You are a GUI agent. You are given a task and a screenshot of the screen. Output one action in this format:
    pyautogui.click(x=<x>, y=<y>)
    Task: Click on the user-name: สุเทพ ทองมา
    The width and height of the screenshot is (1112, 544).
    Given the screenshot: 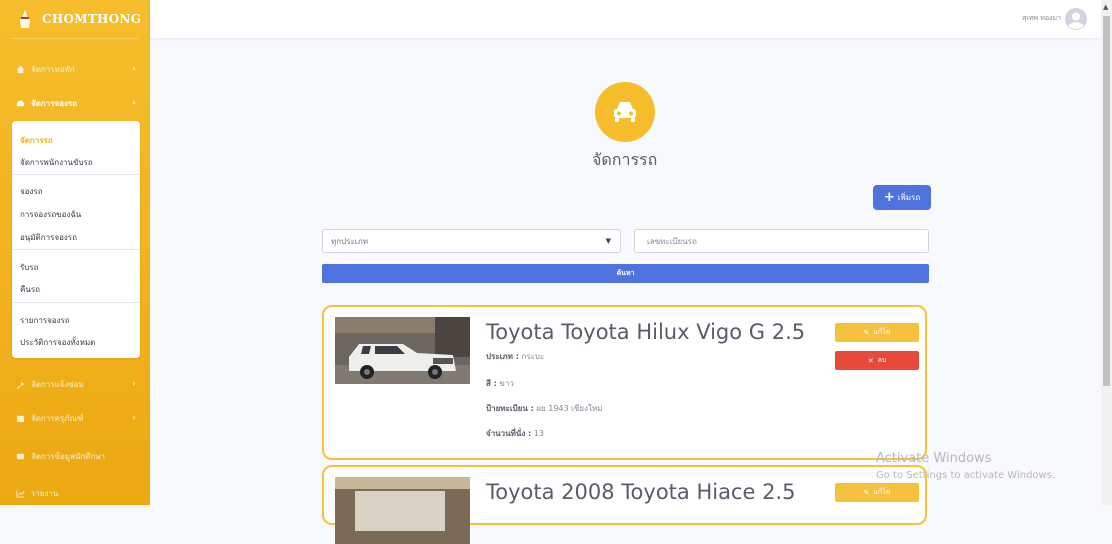 What is the action you would take?
    pyautogui.click(x=1041, y=18)
    